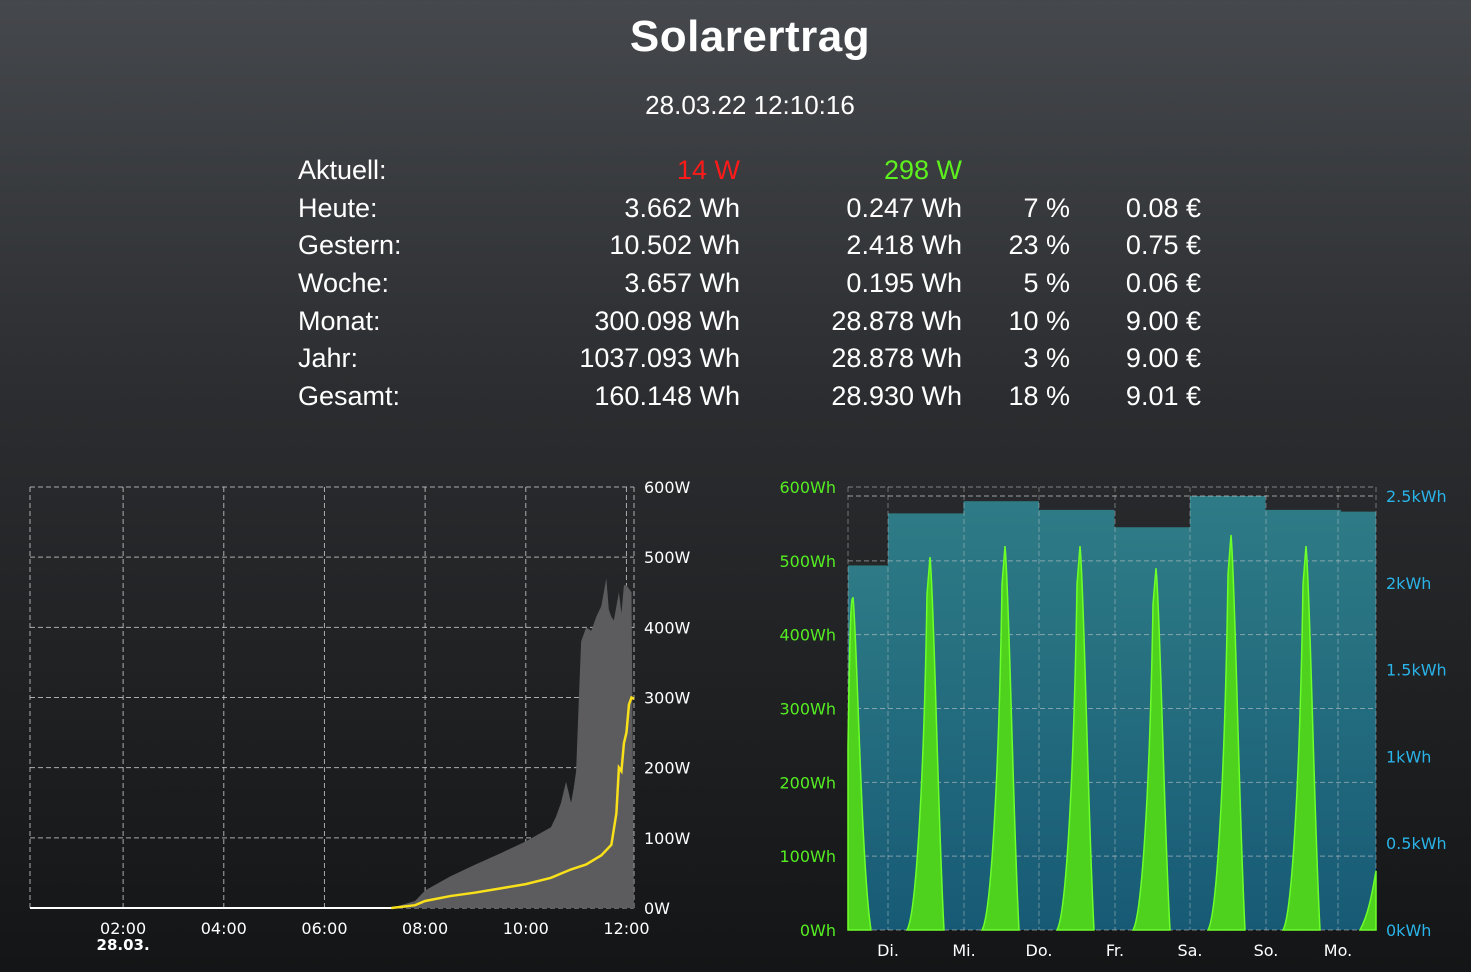  I want to click on value-energy: 3.662 Wh, so click(682, 207).